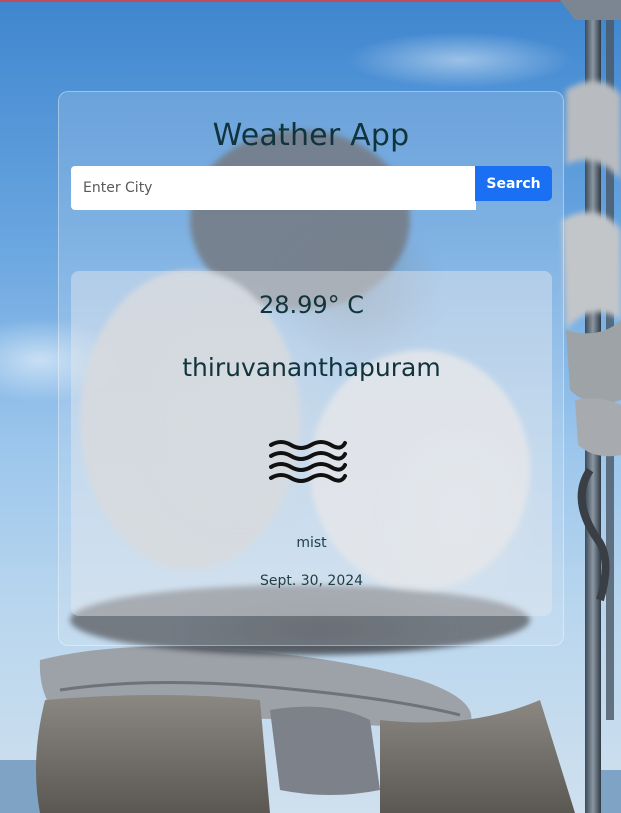  What do you see at coordinates (273, 188) in the screenshot?
I see `city-search-input` at bounding box center [273, 188].